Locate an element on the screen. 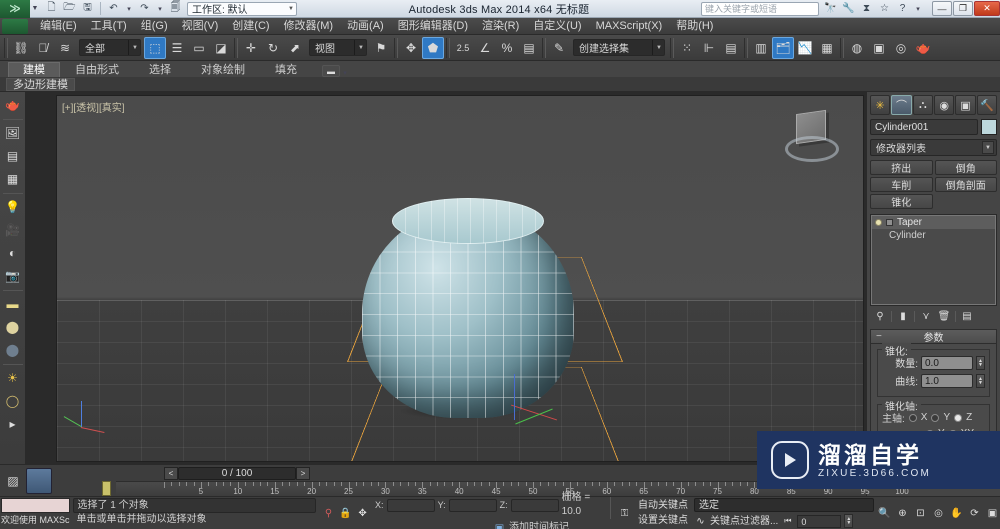  unlink-selection-icon: ⛓̸ is located at coordinates (43, 48).